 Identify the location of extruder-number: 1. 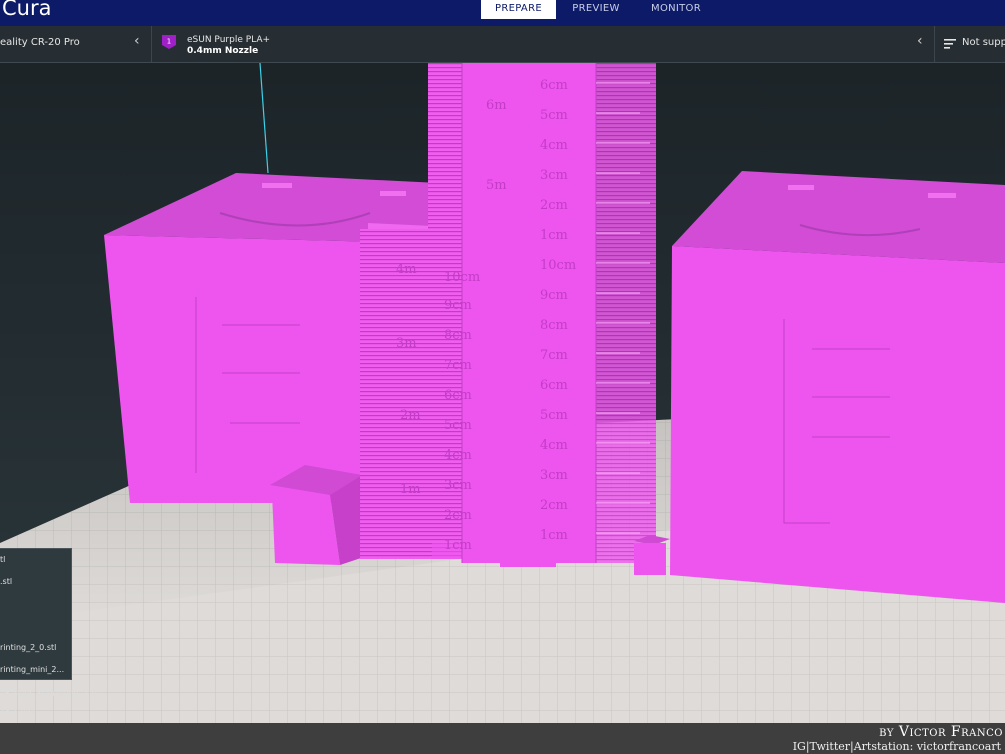
(169, 42).